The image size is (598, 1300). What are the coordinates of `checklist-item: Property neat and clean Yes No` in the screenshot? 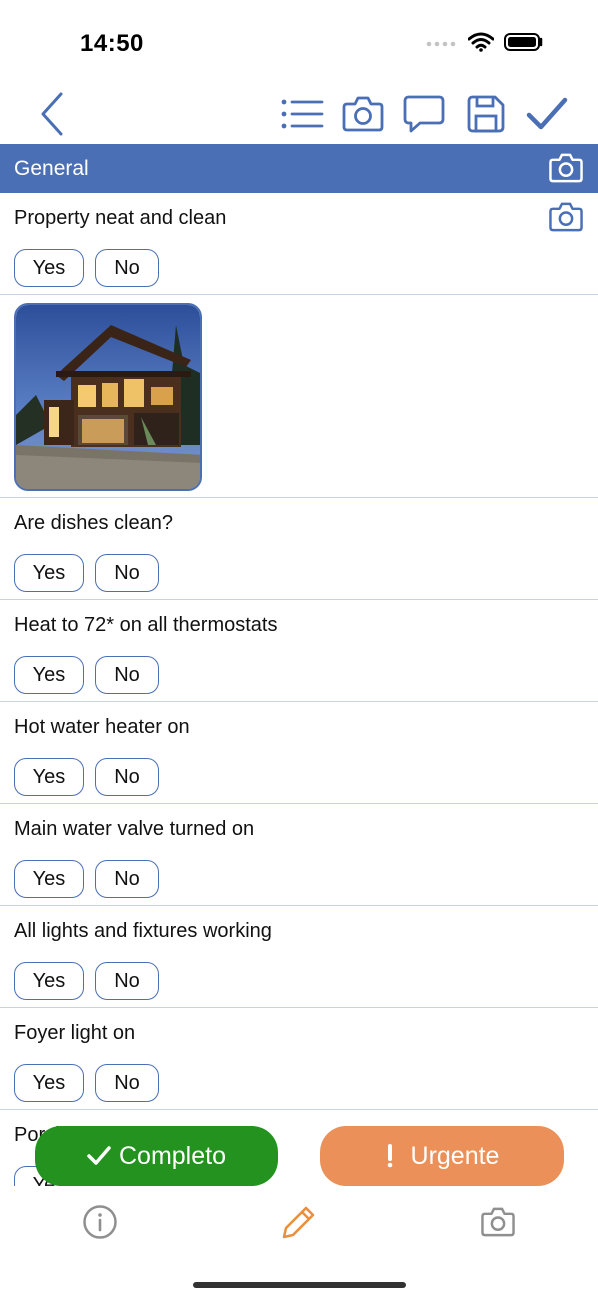 It's located at (299, 244).